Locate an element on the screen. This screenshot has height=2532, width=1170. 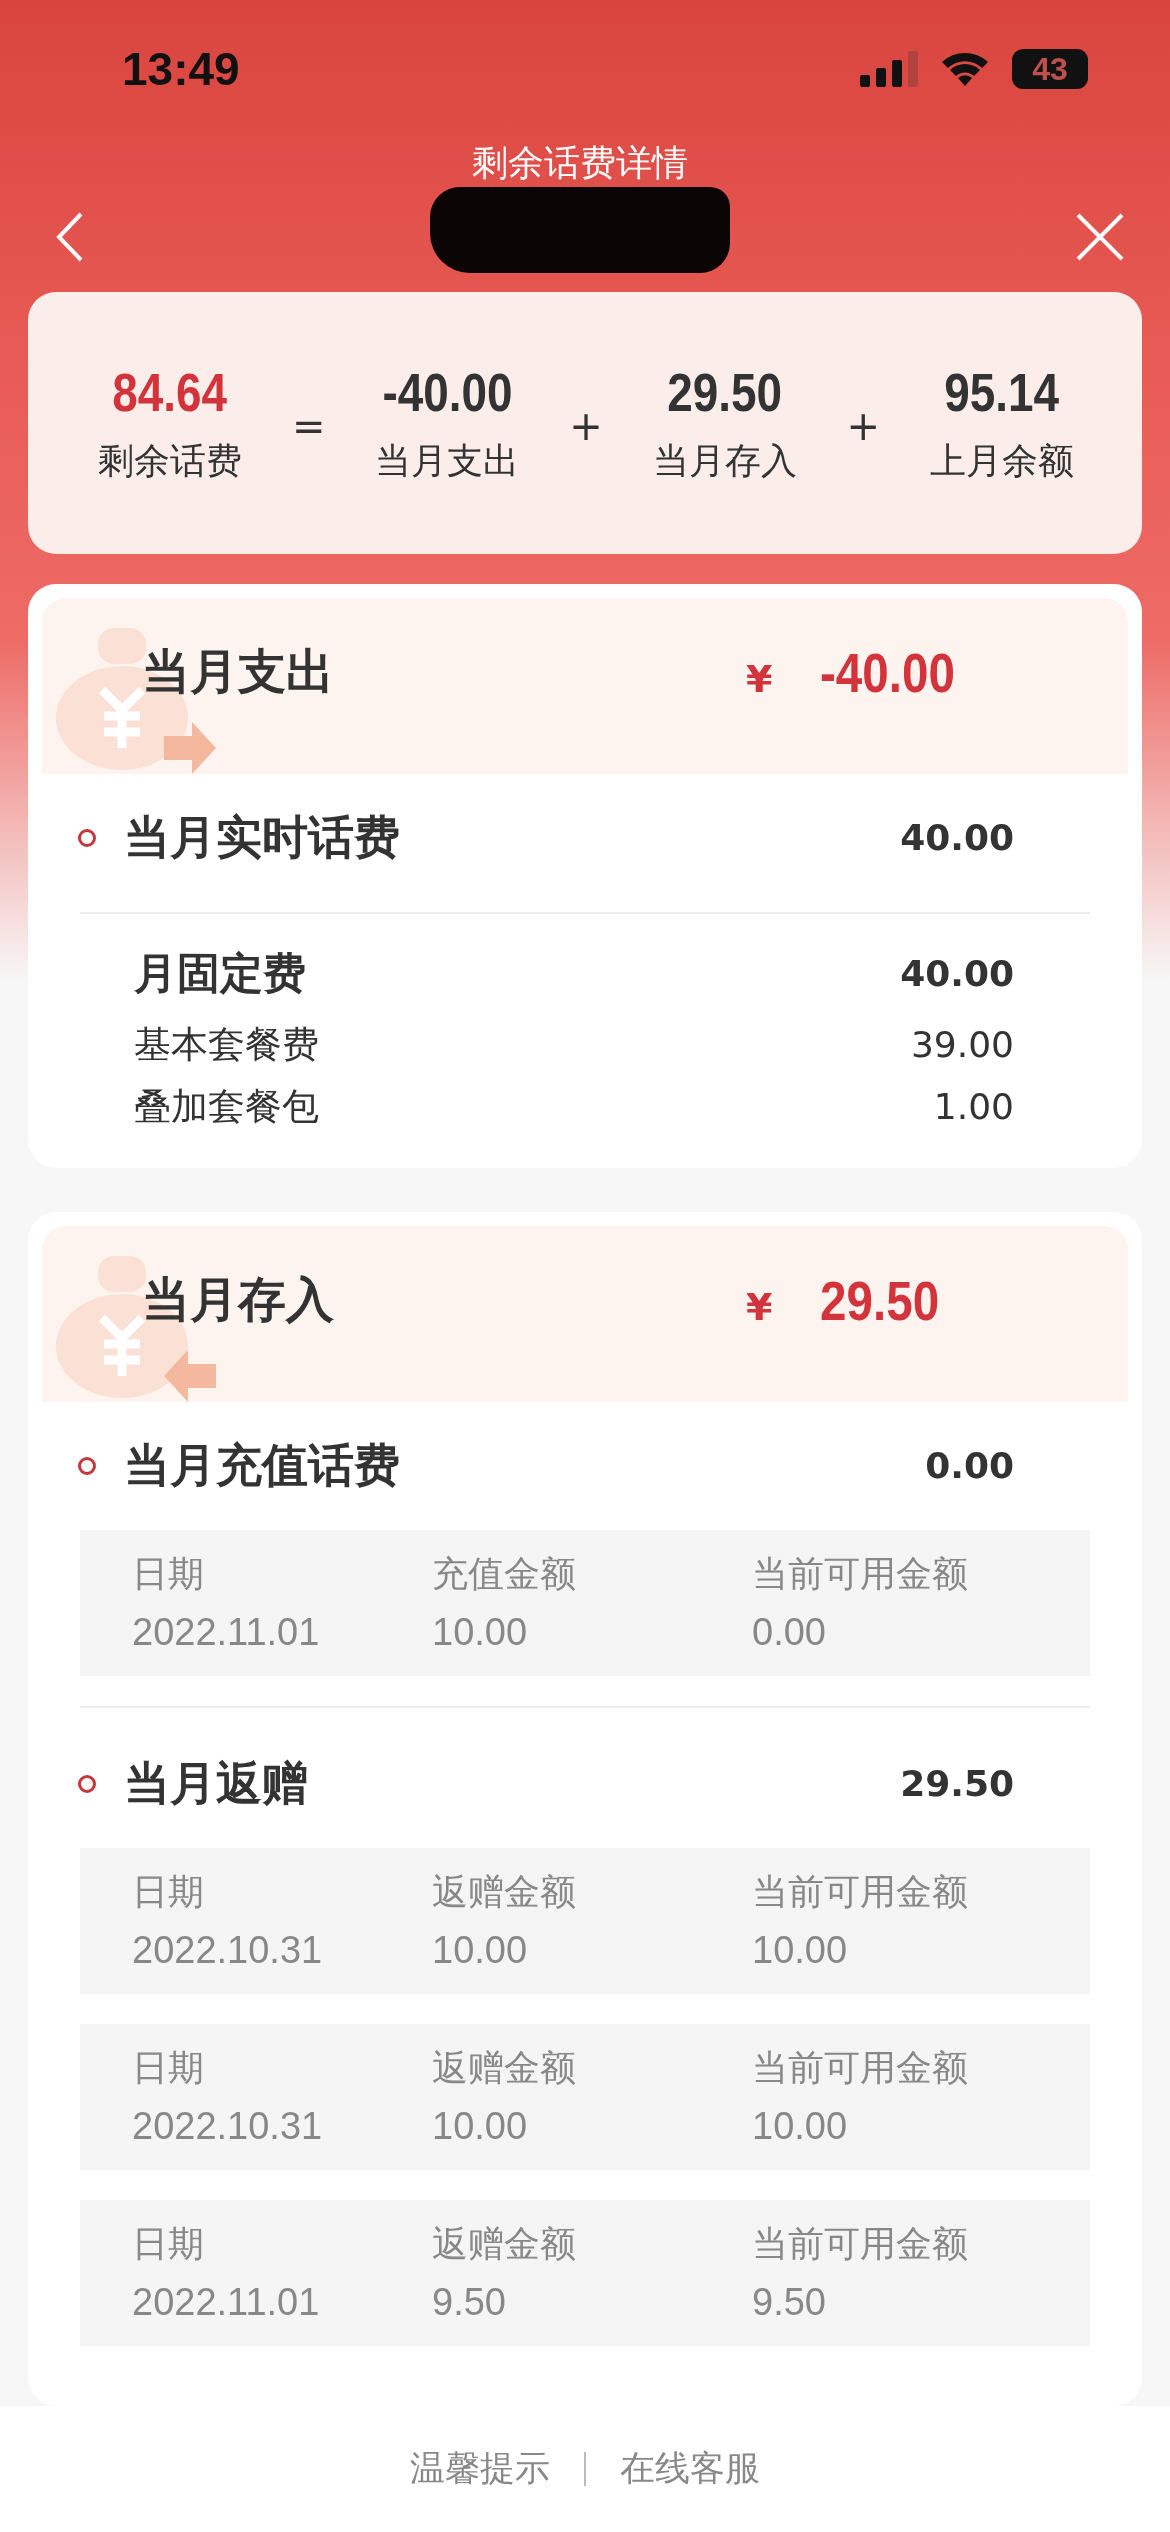
operator-sign: = is located at coordinates (308, 426).